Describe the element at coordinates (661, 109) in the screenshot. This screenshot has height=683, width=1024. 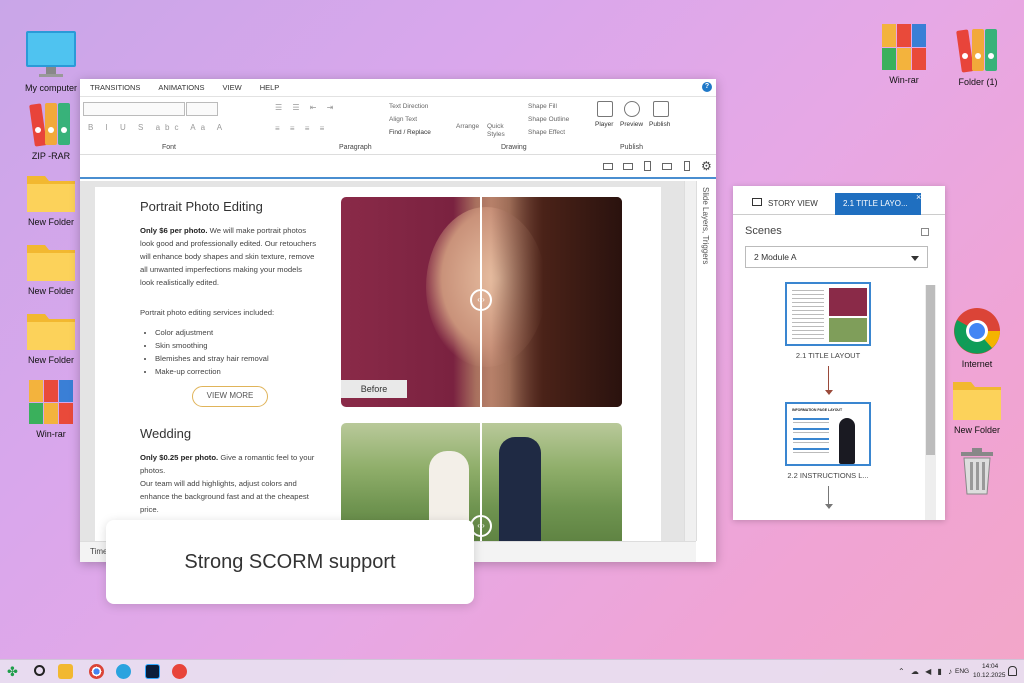
I see `publish-icon` at that location.